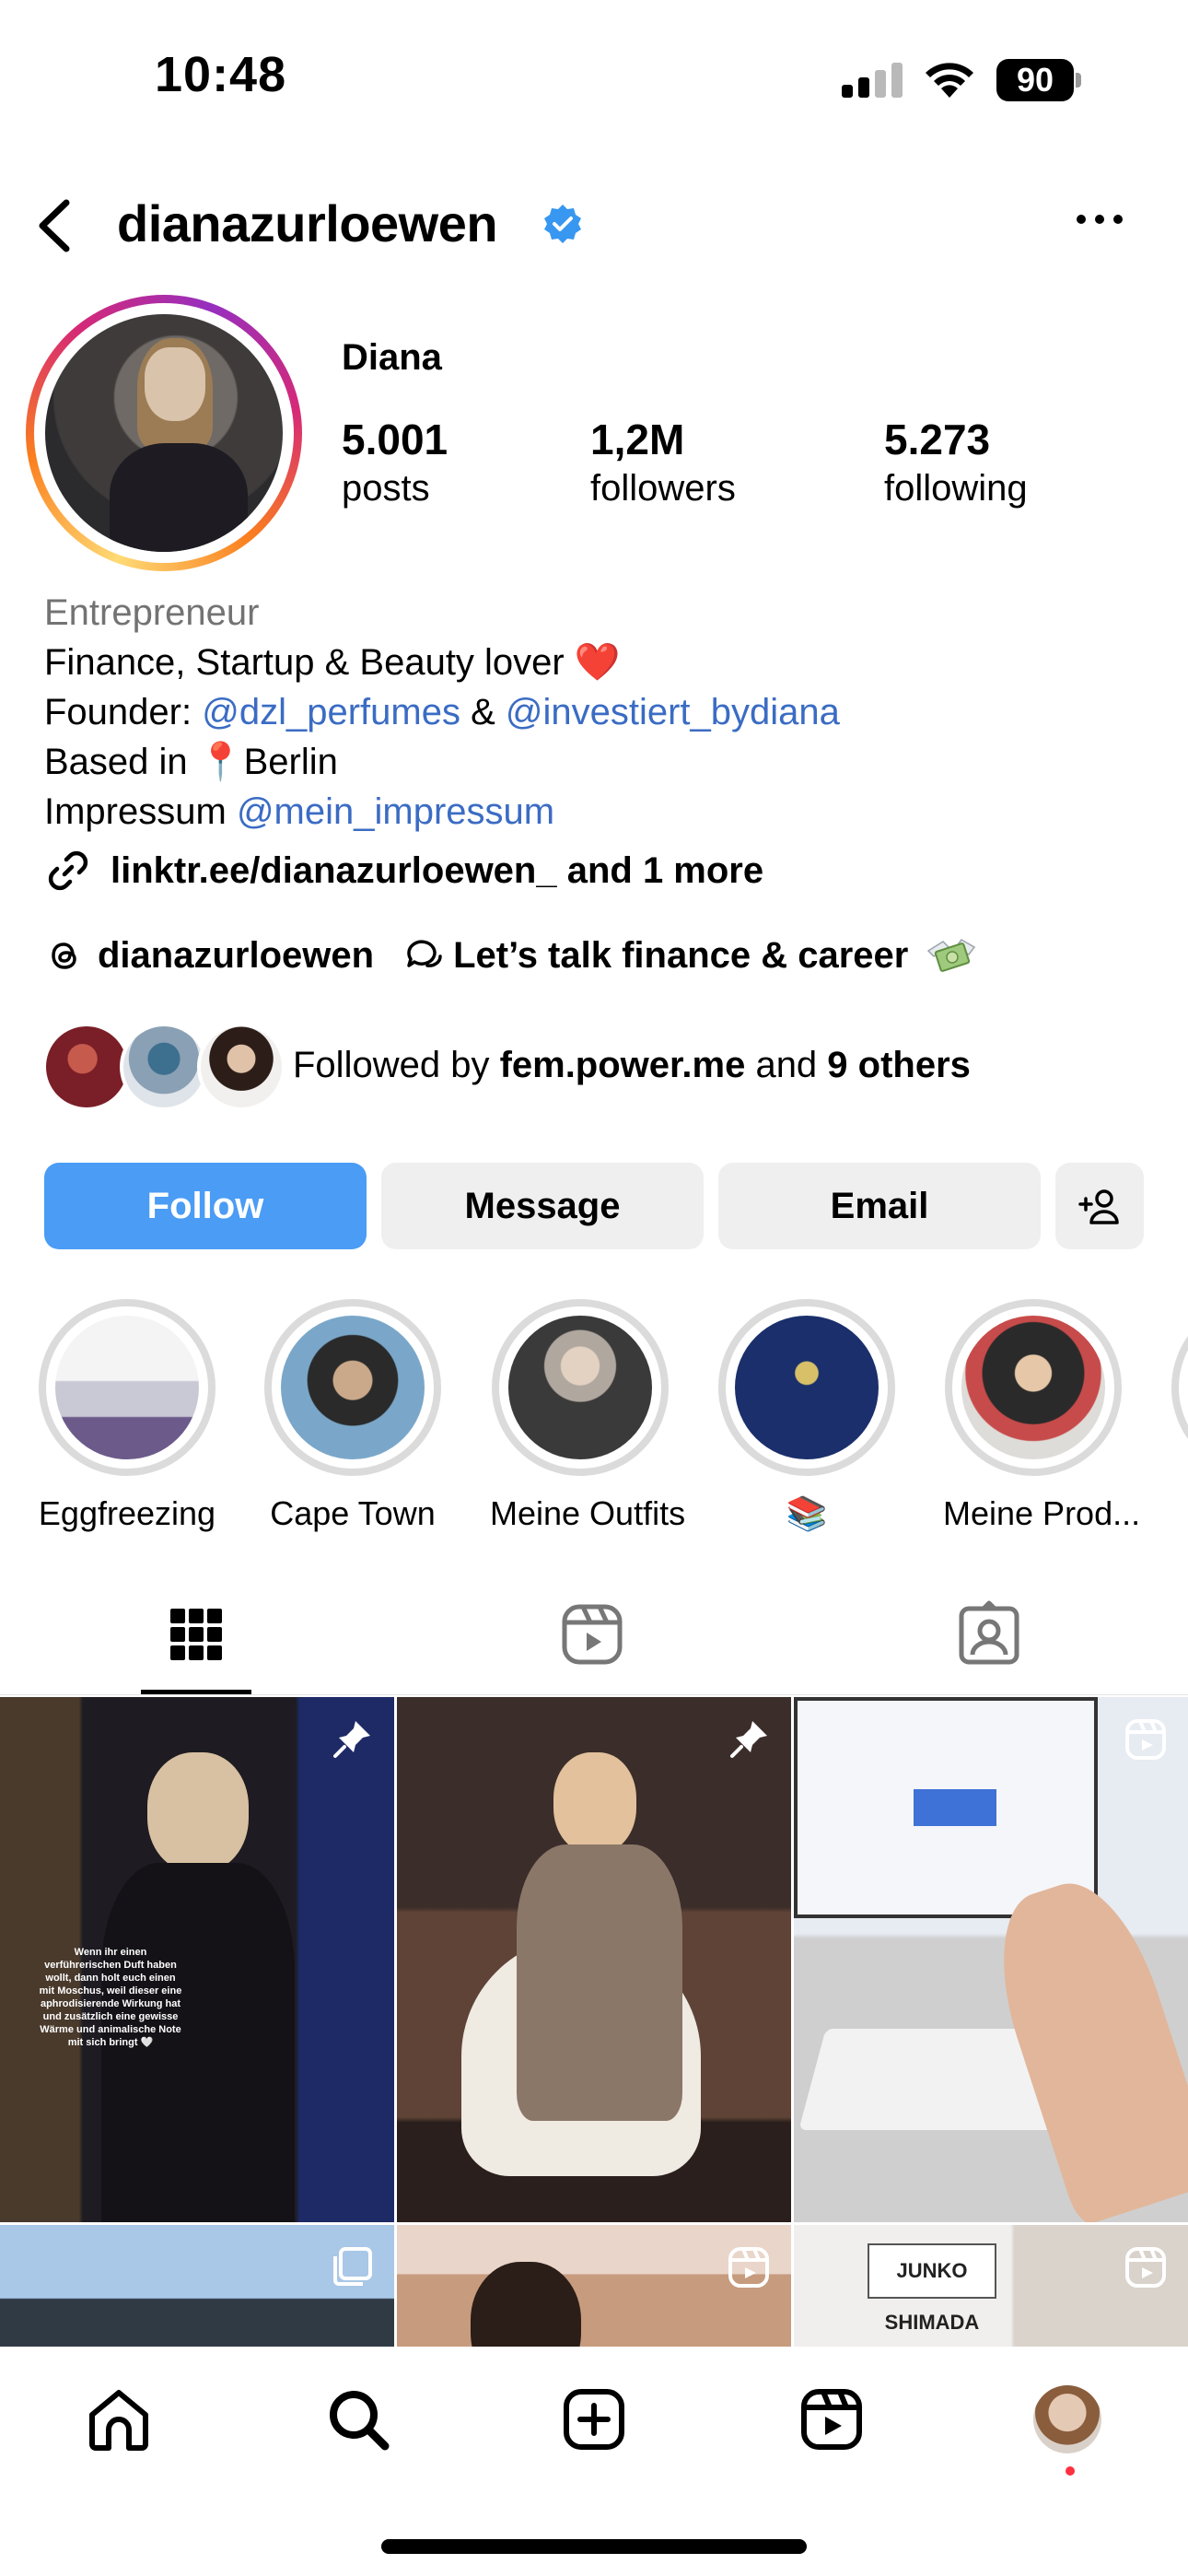 The height and width of the screenshot is (2576, 1188). Describe the element at coordinates (437, 871) in the screenshot. I see `link-text: linktr.ee/dianazurloewen_ and 1 more` at that location.